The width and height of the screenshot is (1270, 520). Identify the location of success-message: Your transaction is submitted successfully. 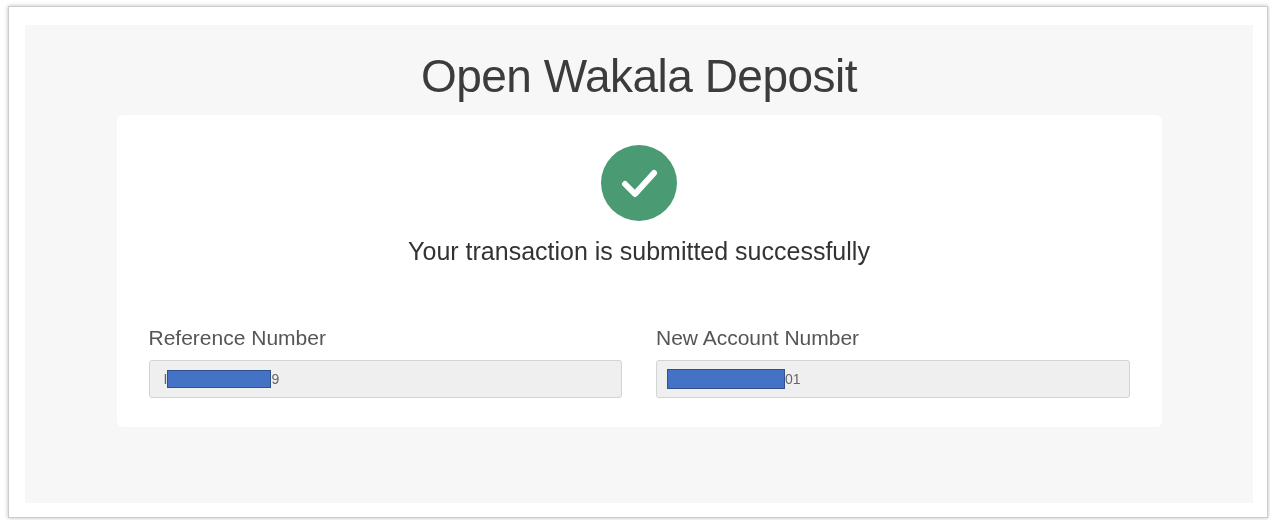
(639, 251).